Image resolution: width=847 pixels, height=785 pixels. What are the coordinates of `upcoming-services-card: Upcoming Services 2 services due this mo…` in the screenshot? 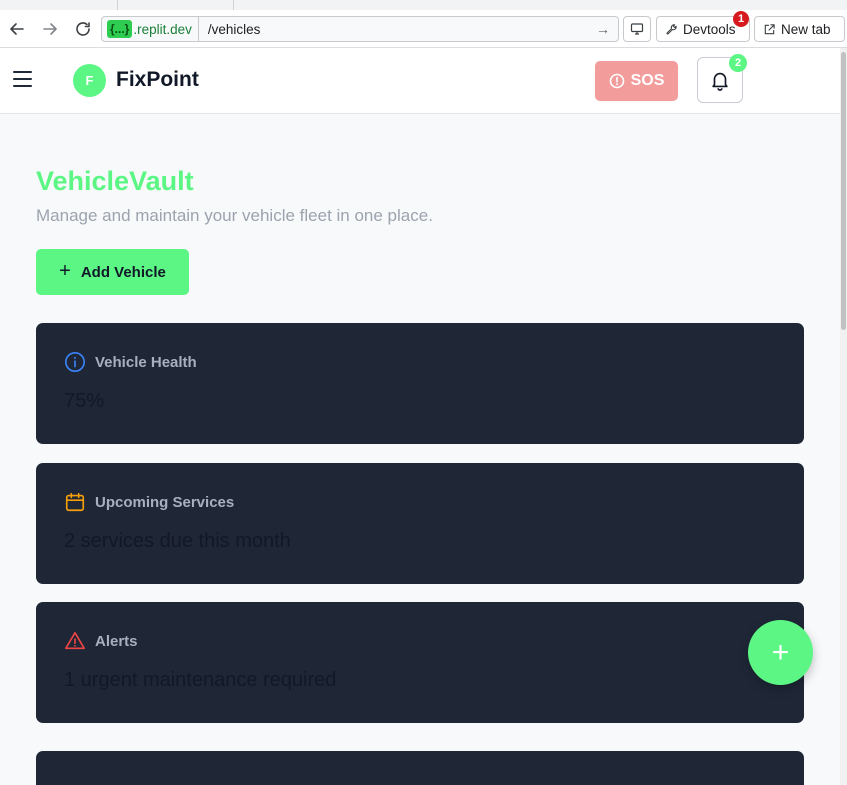 It's located at (420, 523).